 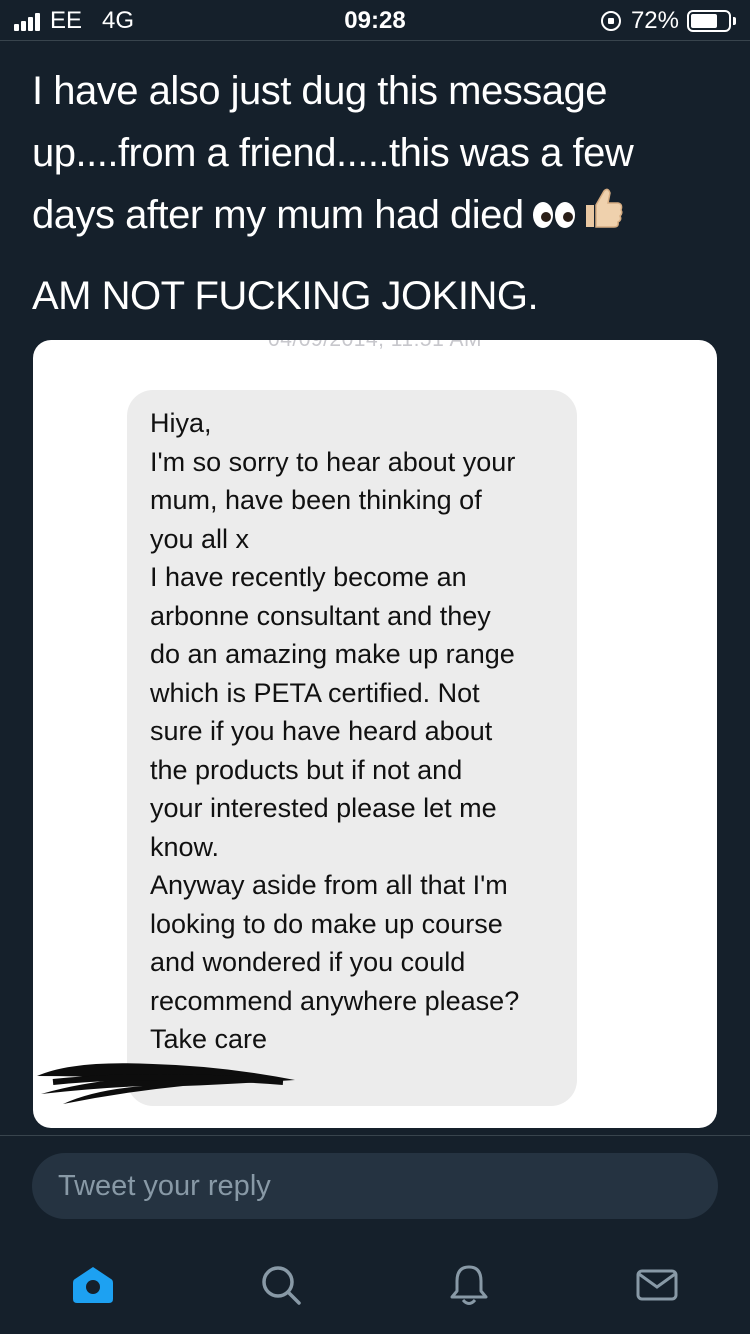 What do you see at coordinates (306, 769) in the screenshot?
I see `message-line: the products but if not and` at bounding box center [306, 769].